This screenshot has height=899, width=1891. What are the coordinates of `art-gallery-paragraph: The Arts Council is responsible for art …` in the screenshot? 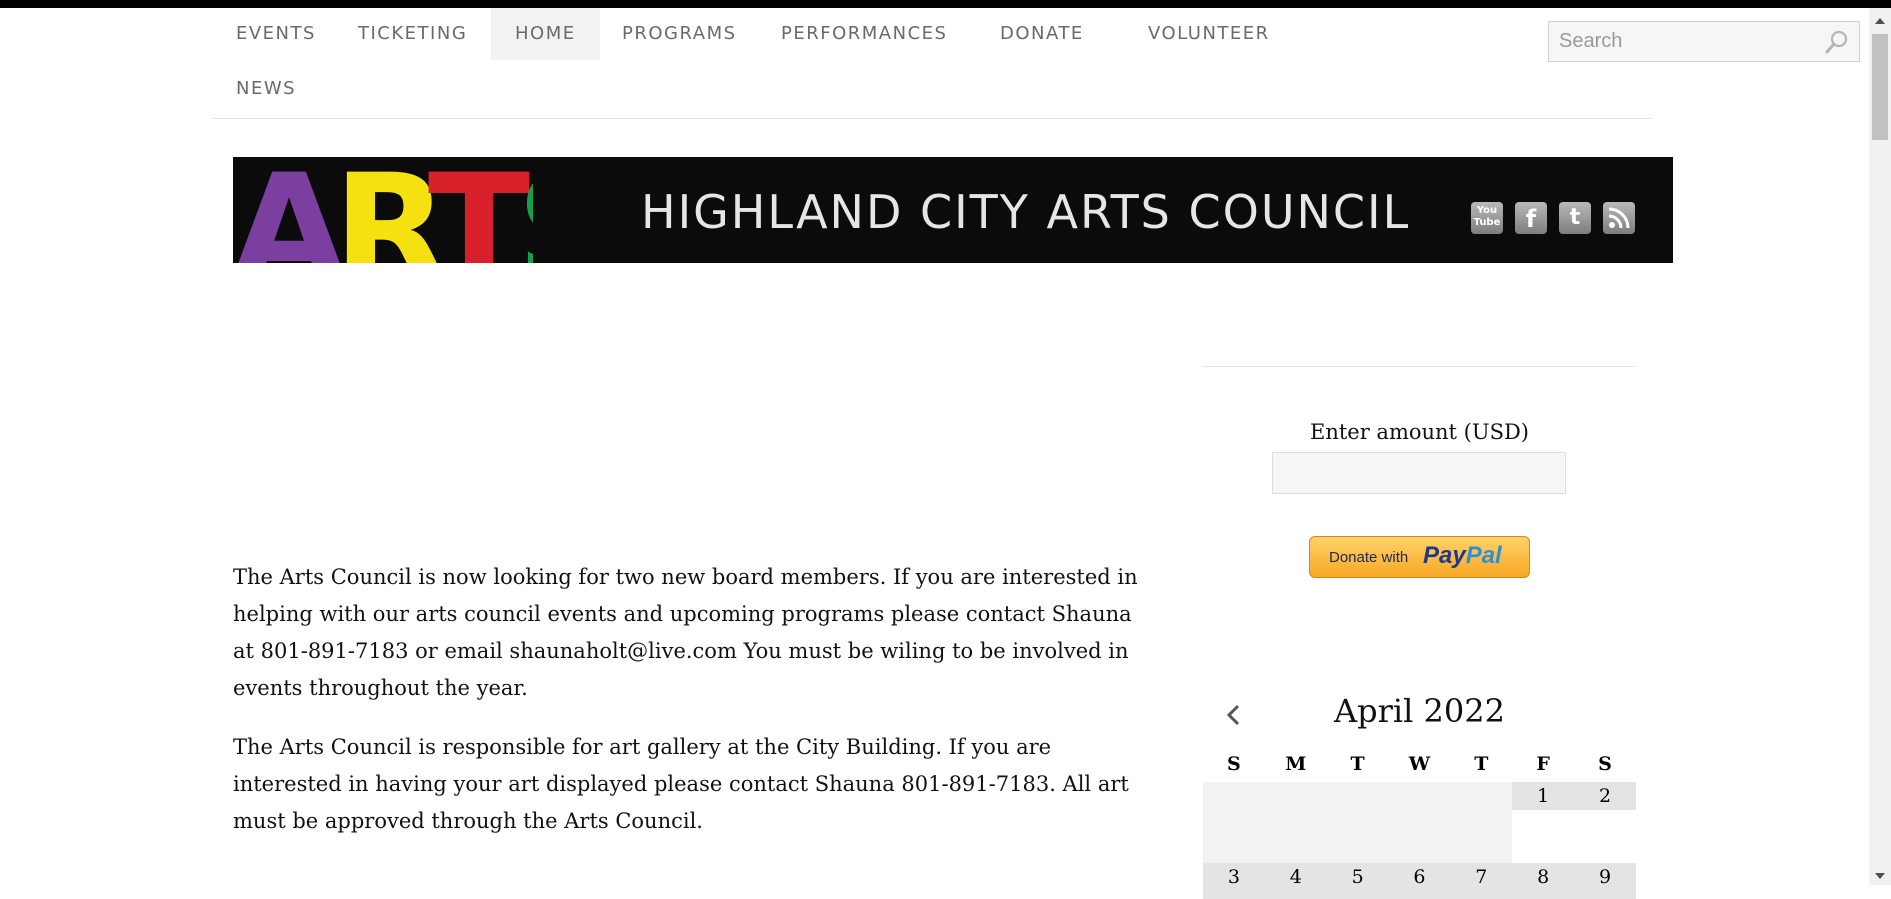 It's located at (681, 784).